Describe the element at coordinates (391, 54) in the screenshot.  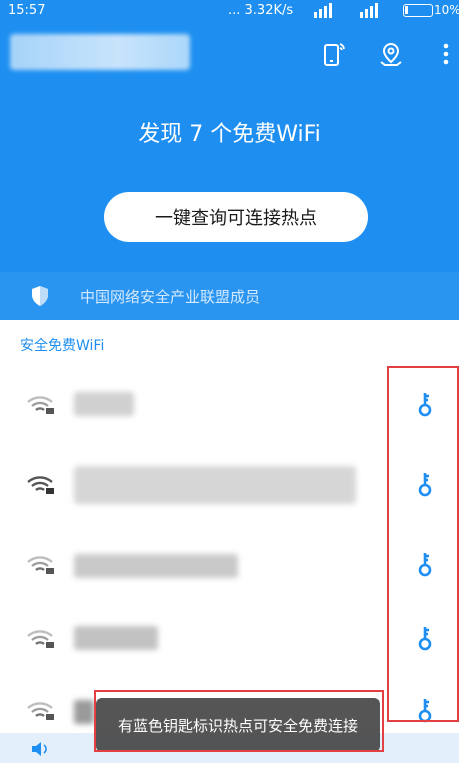
I see `map-pin-icon` at that location.